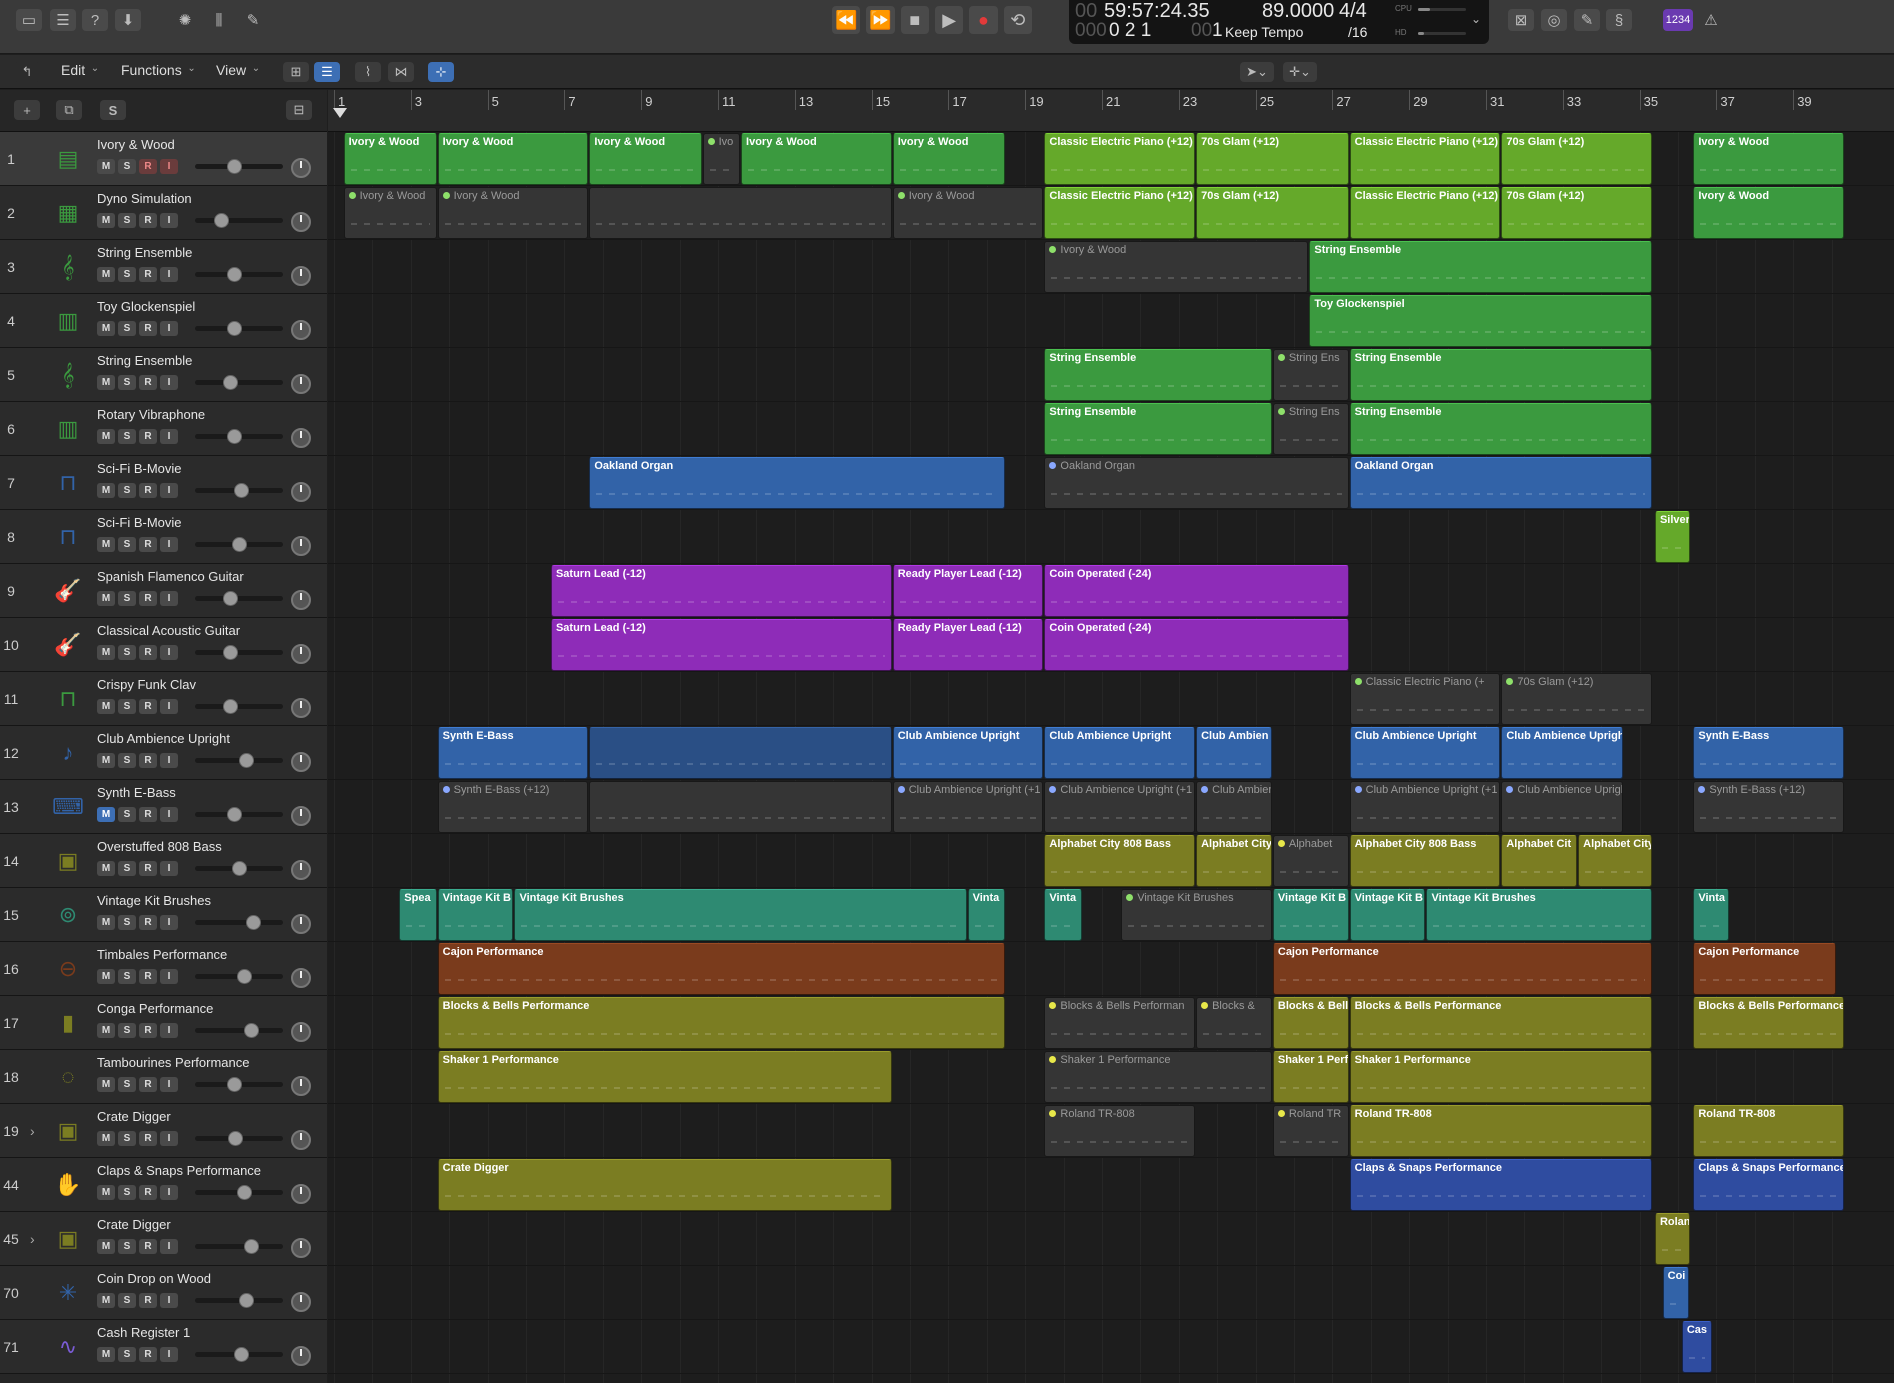 The height and width of the screenshot is (1383, 1894). Describe the element at coordinates (664, 1185) in the screenshot. I see `region: Crate Digger` at that location.